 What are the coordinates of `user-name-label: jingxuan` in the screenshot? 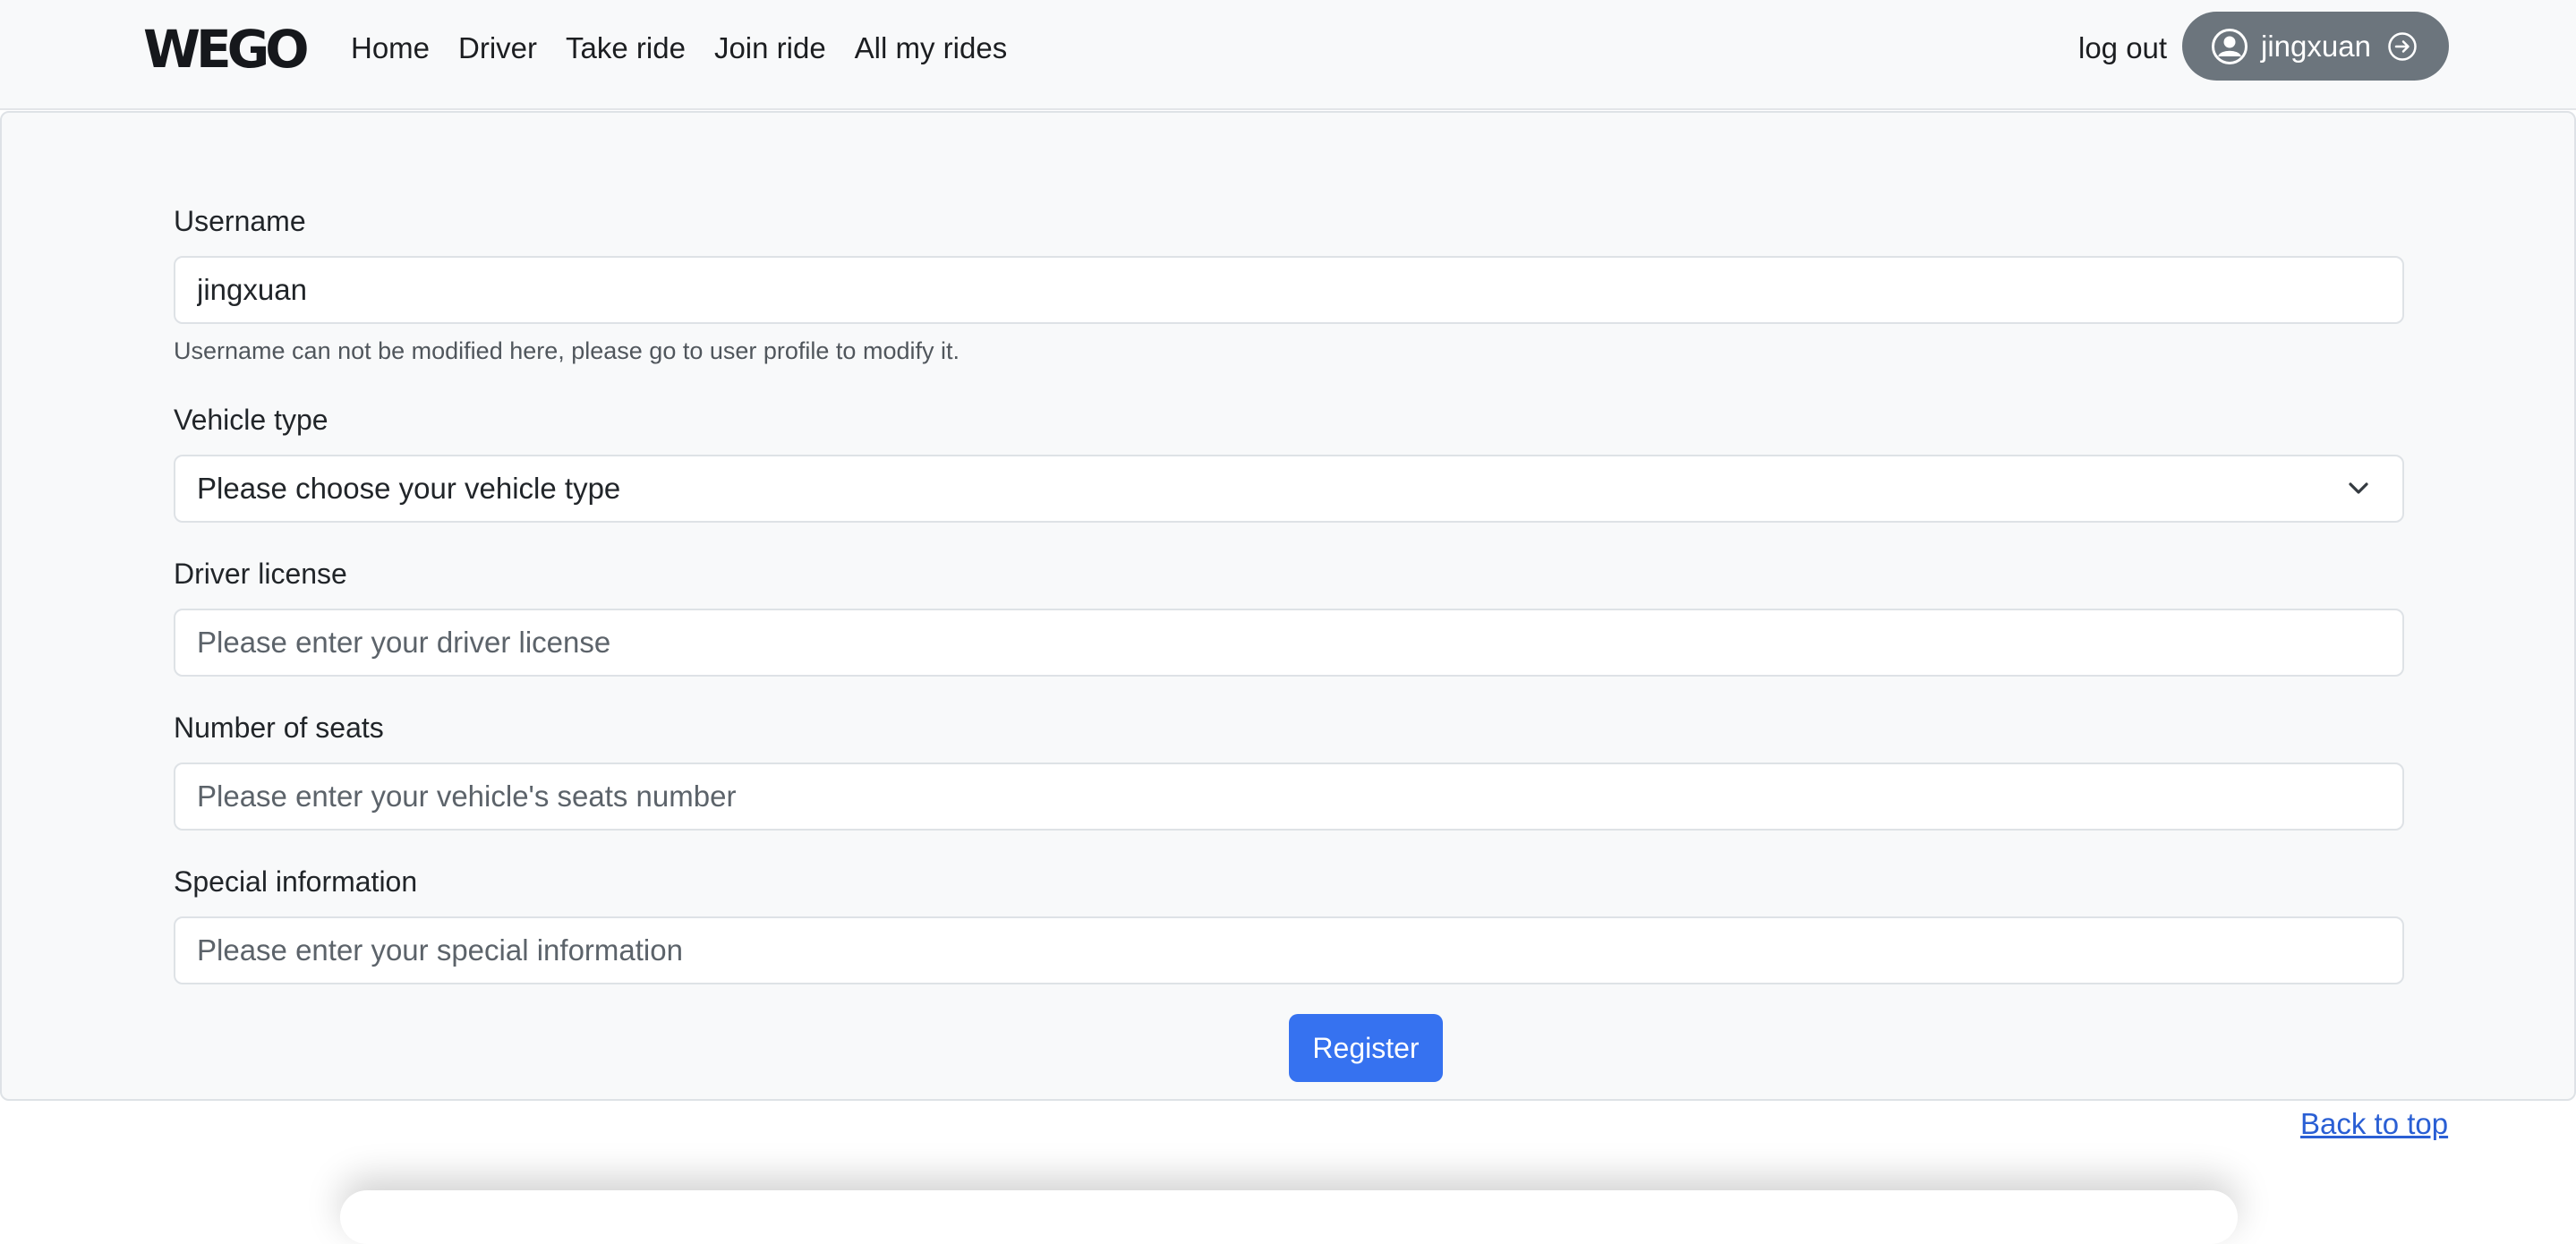 It's located at (2316, 46).